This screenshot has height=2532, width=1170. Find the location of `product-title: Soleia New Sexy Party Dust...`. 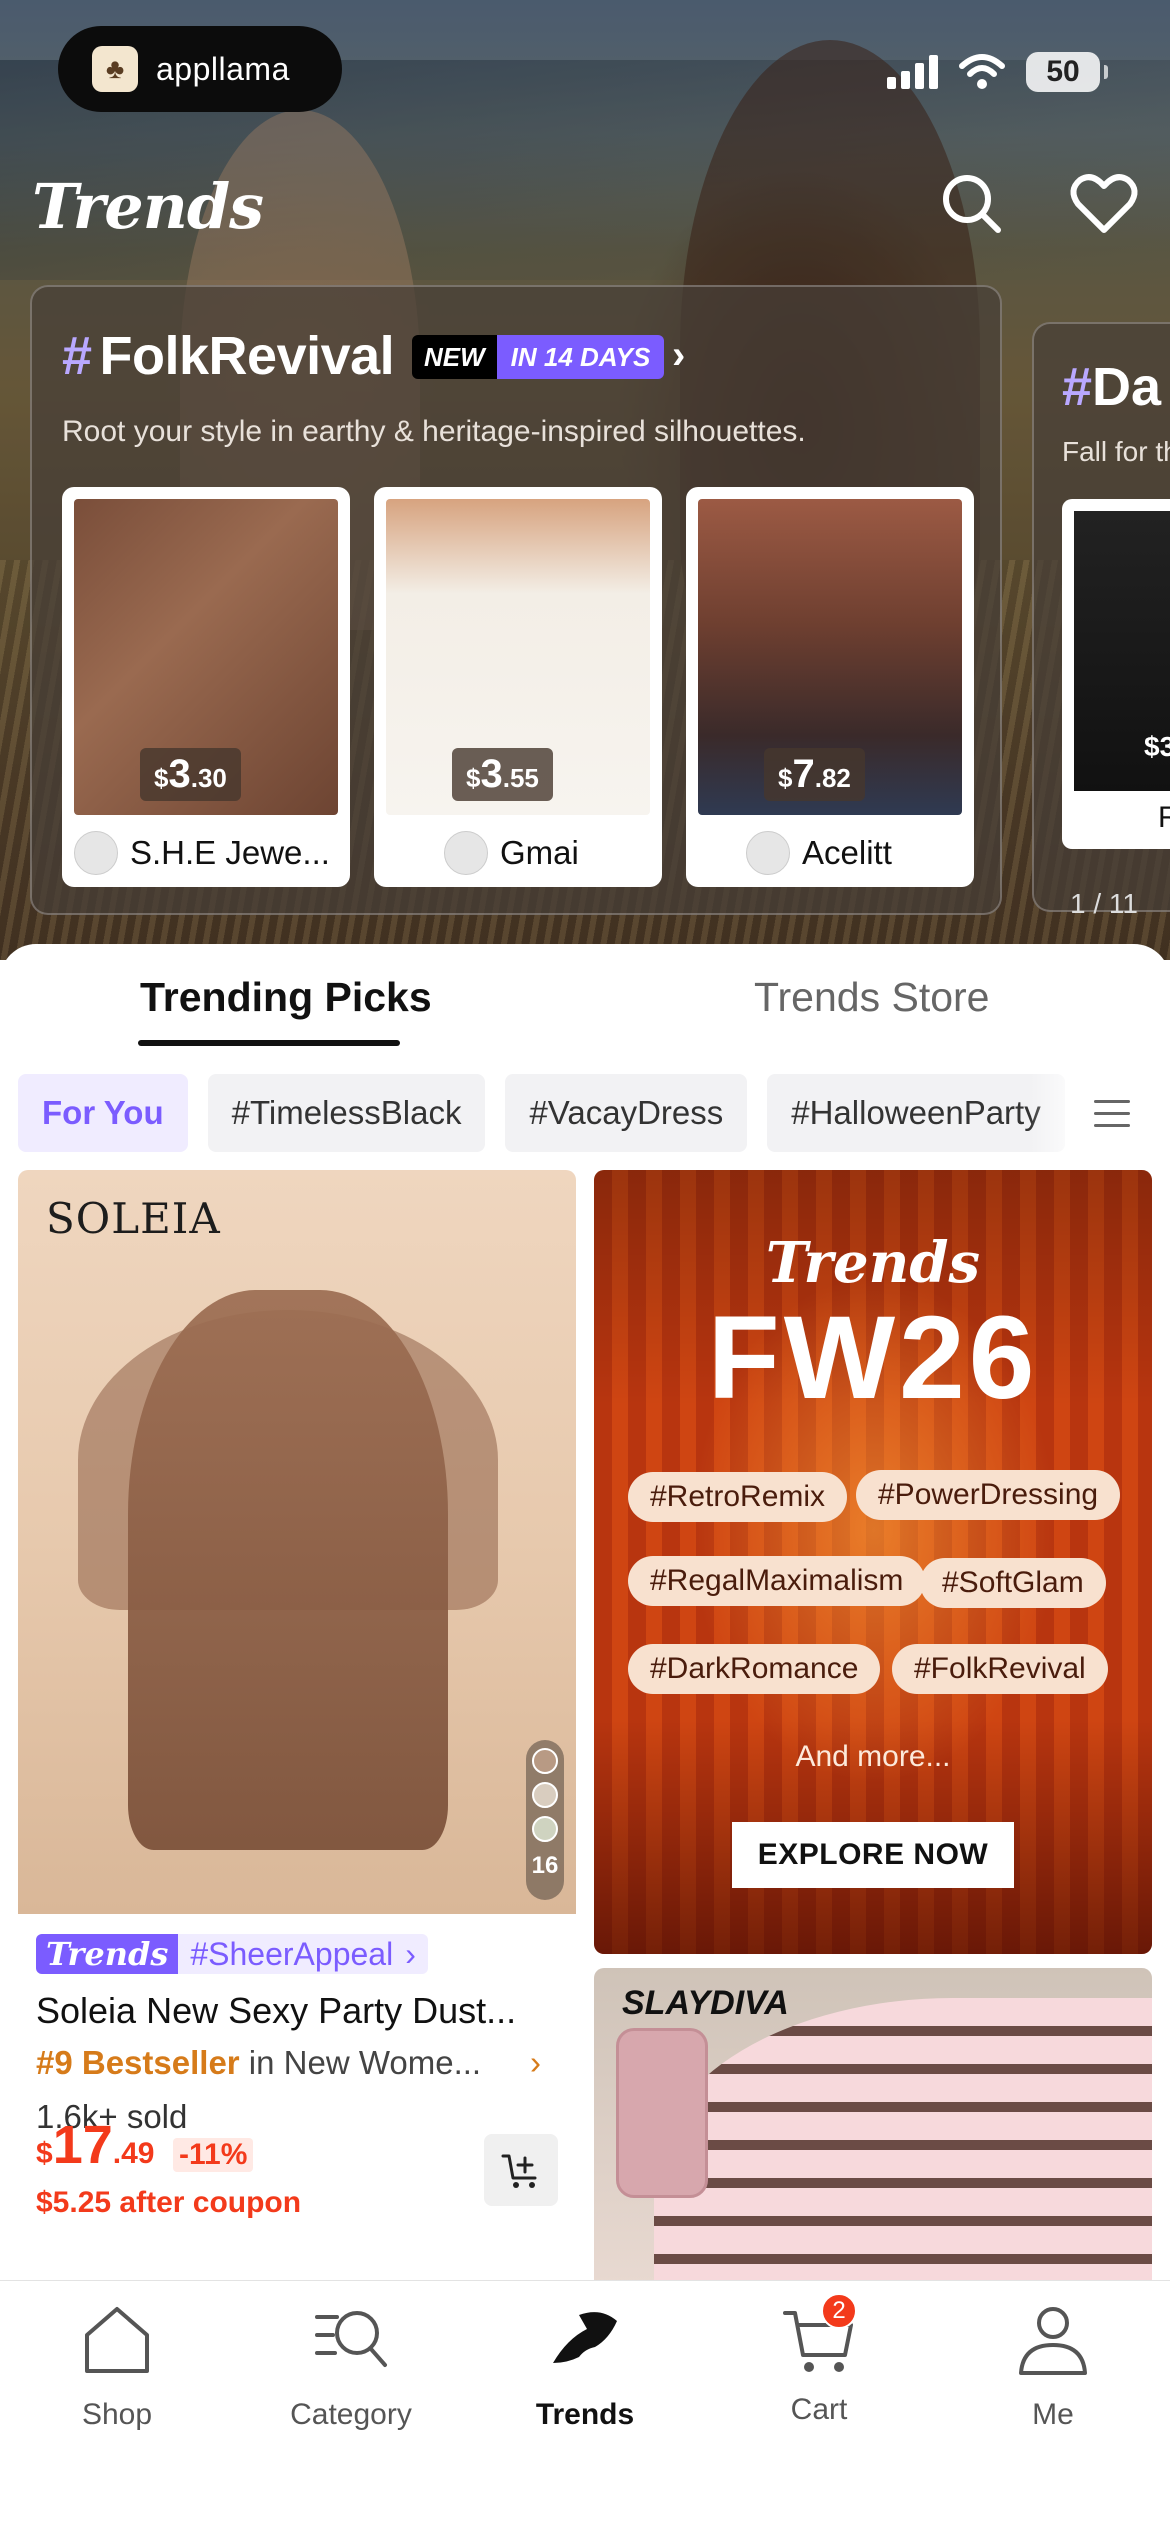

product-title: Soleia New Sexy Party Dust... is located at coordinates (276, 2010).